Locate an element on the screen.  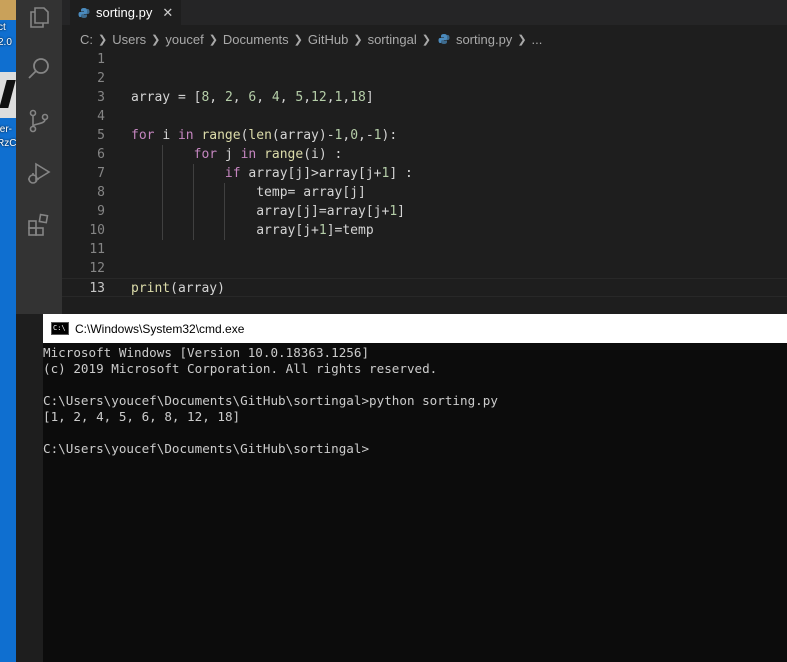
line-number: 10 is located at coordinates (97, 230).